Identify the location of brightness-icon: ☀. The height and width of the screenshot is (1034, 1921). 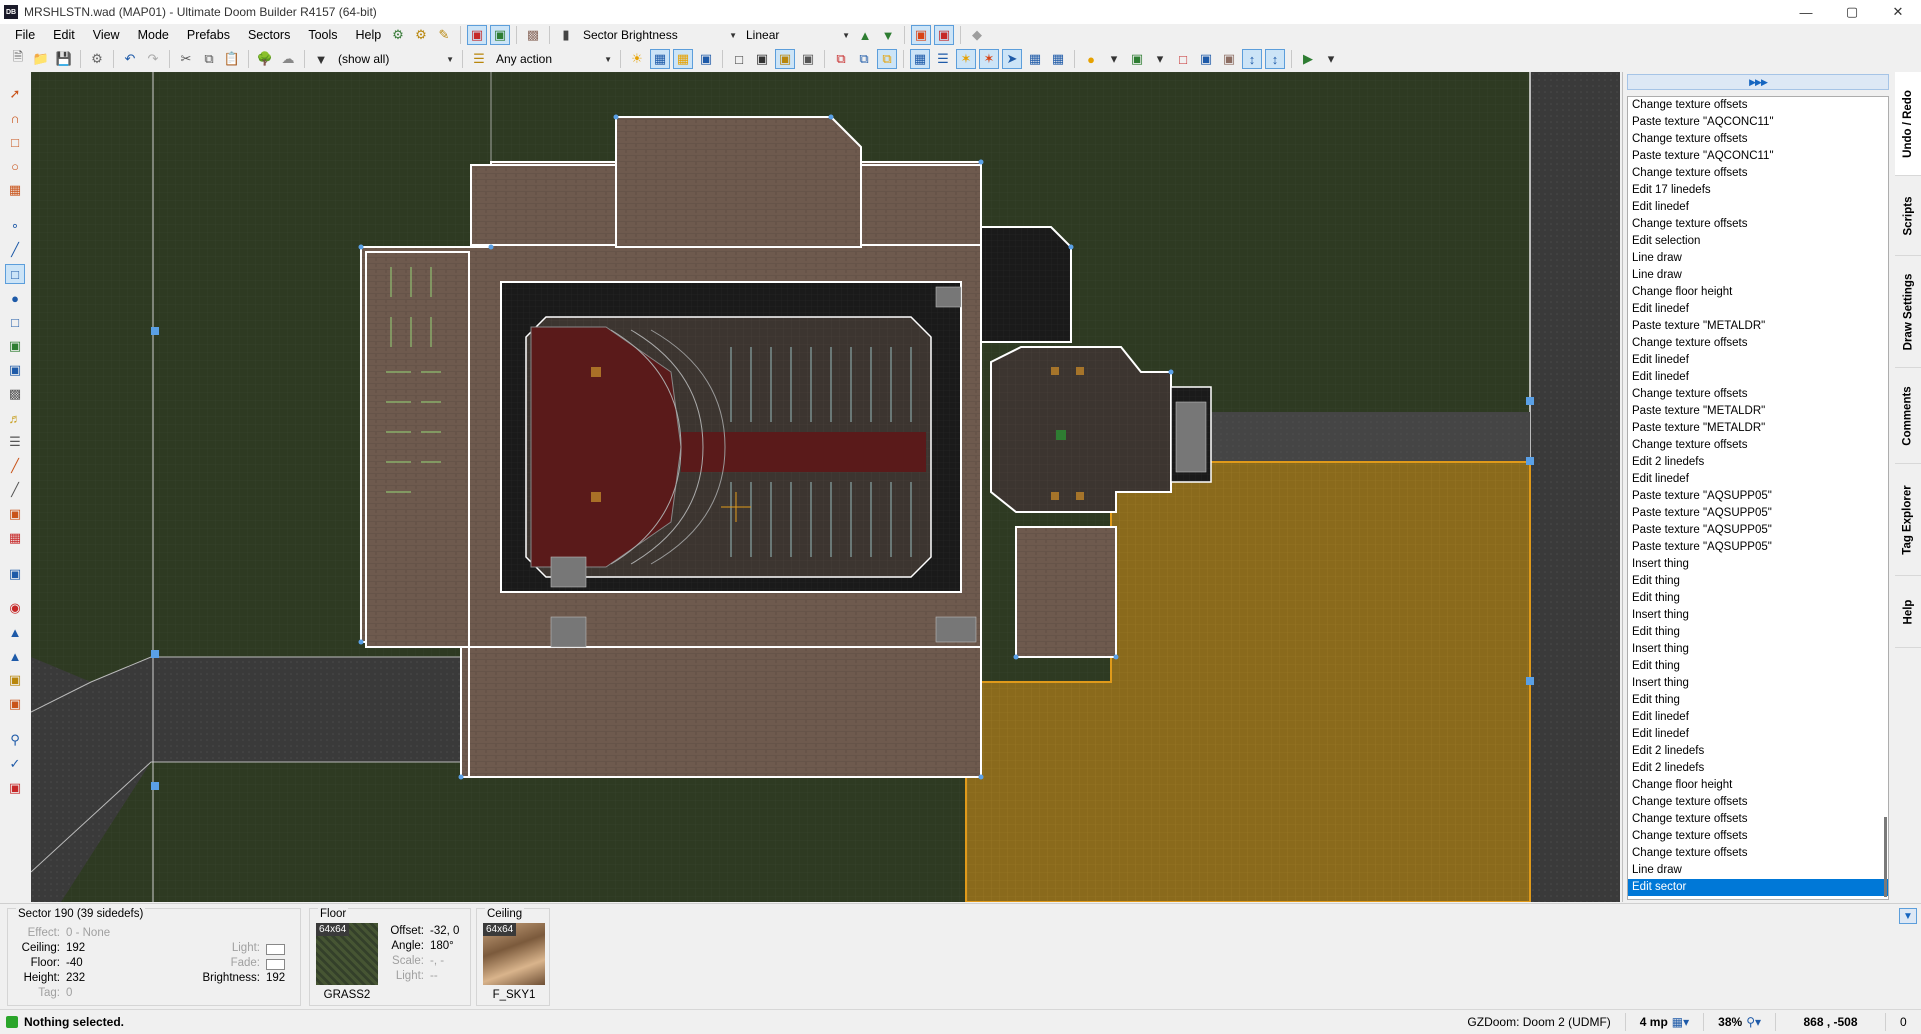
(637, 59).